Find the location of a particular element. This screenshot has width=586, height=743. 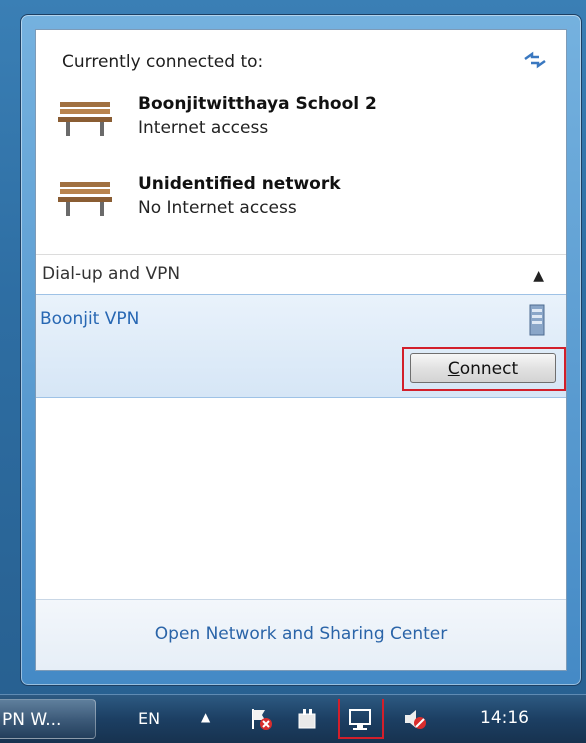

section-divider is located at coordinates (301, 254).